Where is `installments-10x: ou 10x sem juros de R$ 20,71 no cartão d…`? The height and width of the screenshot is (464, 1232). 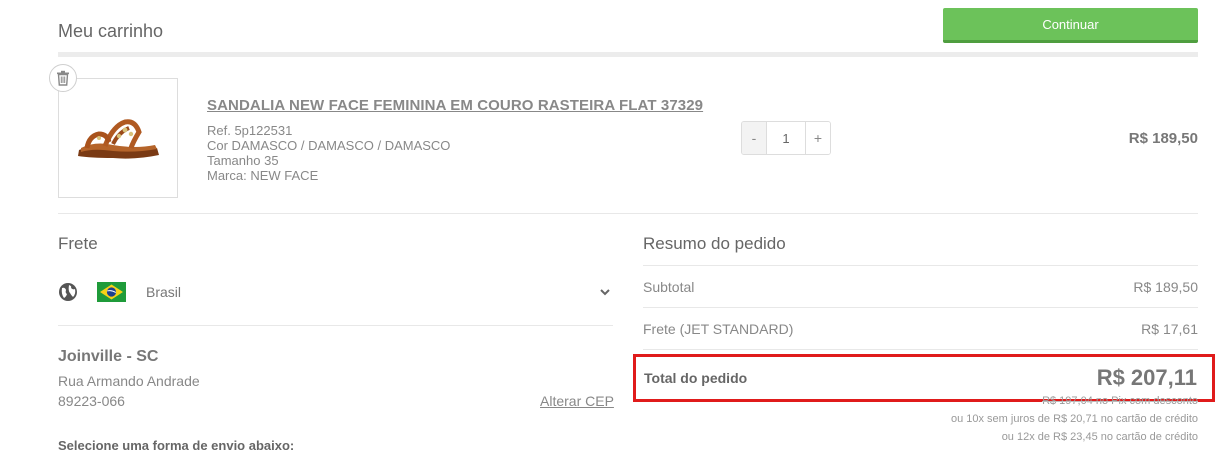
installments-10x: ou 10x sem juros de R$ 20,71 no cartão d… is located at coordinates (1074, 419).